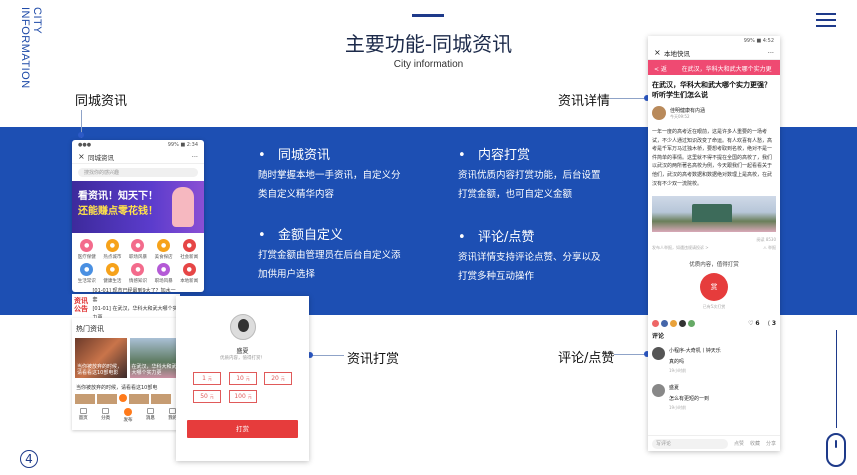  Describe the element at coordinates (243, 396) in the screenshot. I see `amount-option: 100 元` at that location.